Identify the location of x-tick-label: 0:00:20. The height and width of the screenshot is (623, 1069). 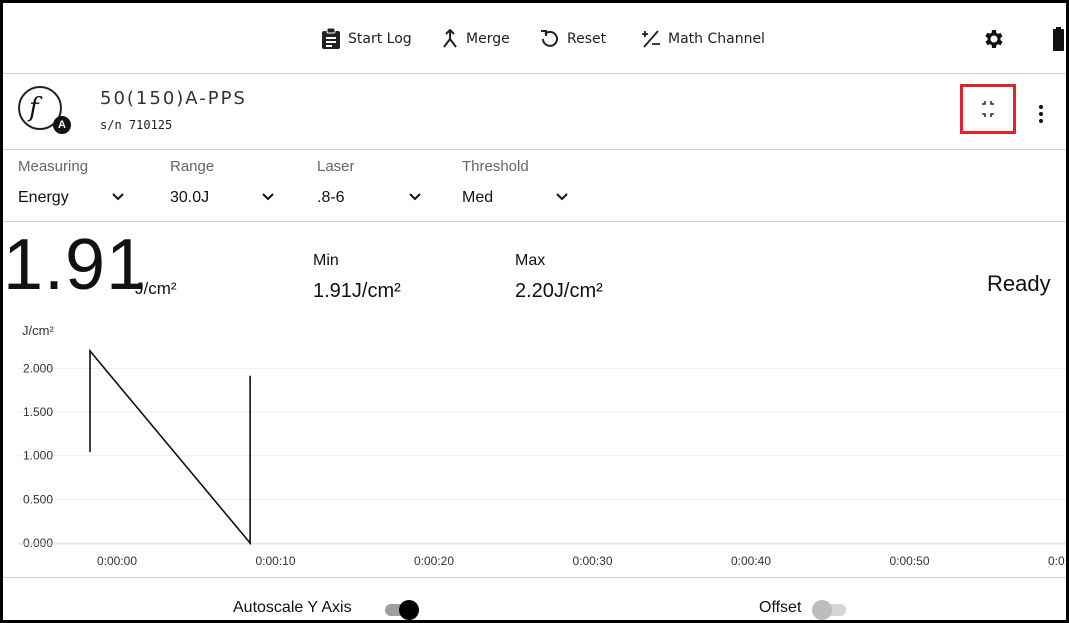
(434, 561).